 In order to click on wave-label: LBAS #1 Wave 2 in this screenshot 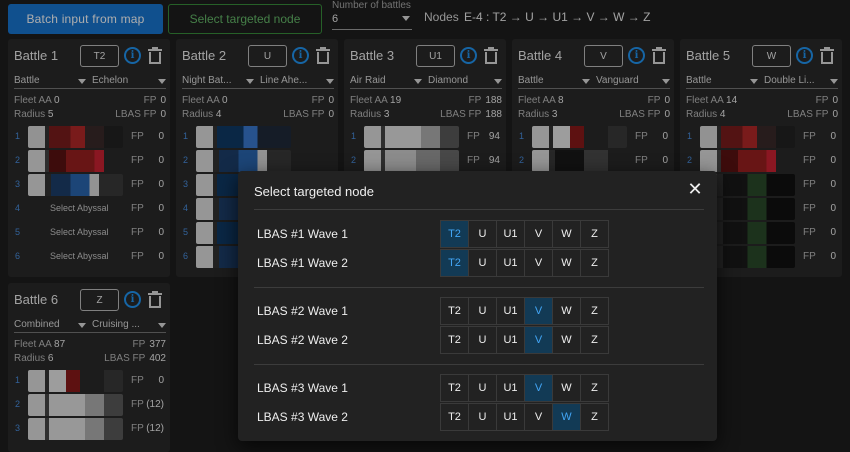, I will do `click(302, 263)`.